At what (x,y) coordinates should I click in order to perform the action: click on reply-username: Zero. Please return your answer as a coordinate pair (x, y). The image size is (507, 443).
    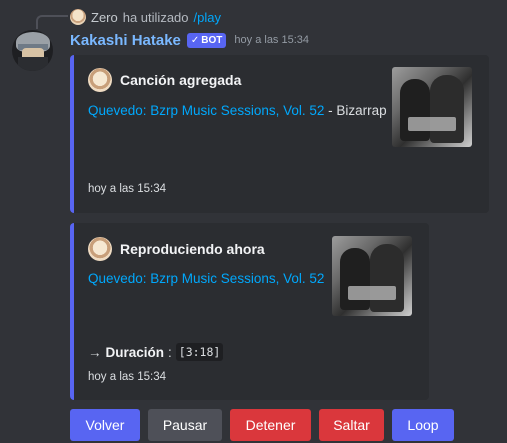
    Looking at the image, I should click on (104, 17).